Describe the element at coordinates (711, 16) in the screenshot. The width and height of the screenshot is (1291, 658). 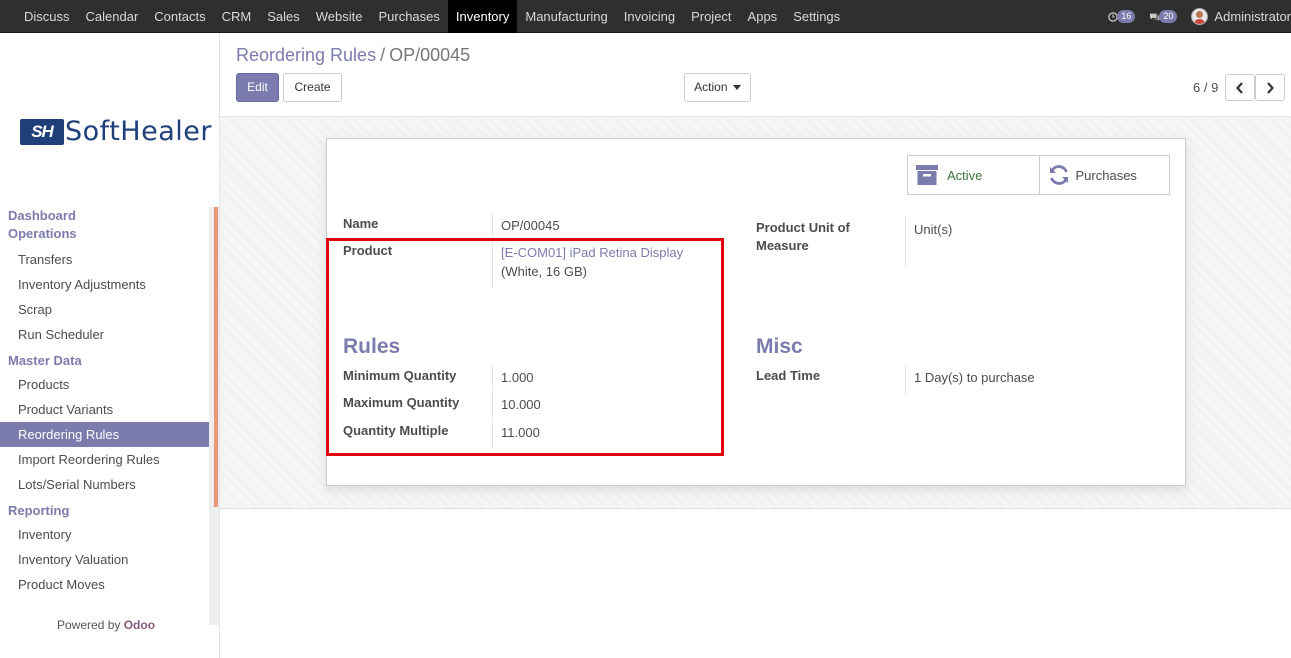
I see `menu-item-project: Project` at that location.